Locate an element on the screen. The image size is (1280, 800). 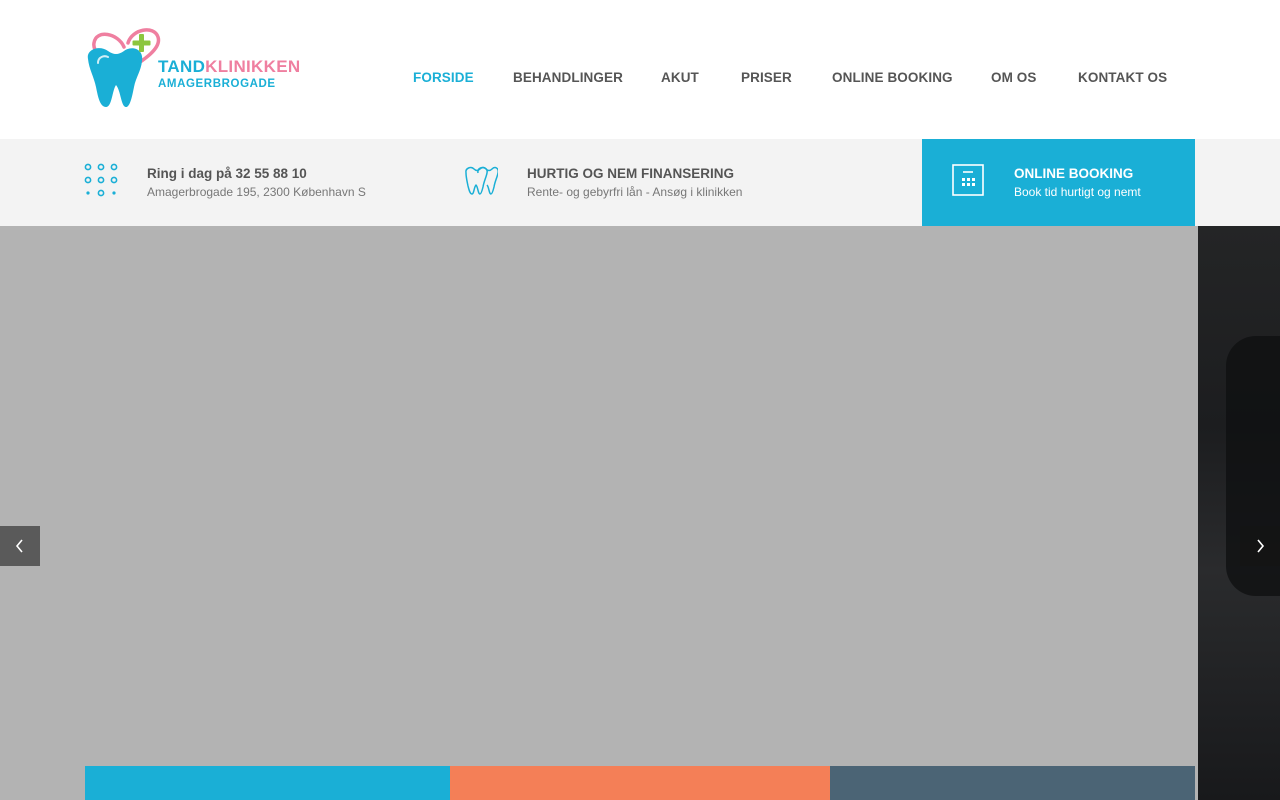
slider-next-button is located at coordinates (1260, 546).